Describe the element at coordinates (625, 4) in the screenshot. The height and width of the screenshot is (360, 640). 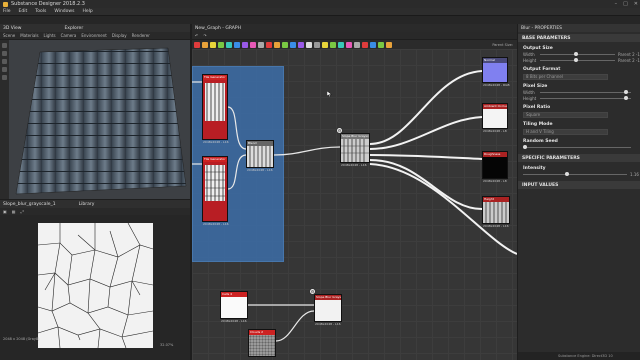
I see `maximize-icon: □` at that location.